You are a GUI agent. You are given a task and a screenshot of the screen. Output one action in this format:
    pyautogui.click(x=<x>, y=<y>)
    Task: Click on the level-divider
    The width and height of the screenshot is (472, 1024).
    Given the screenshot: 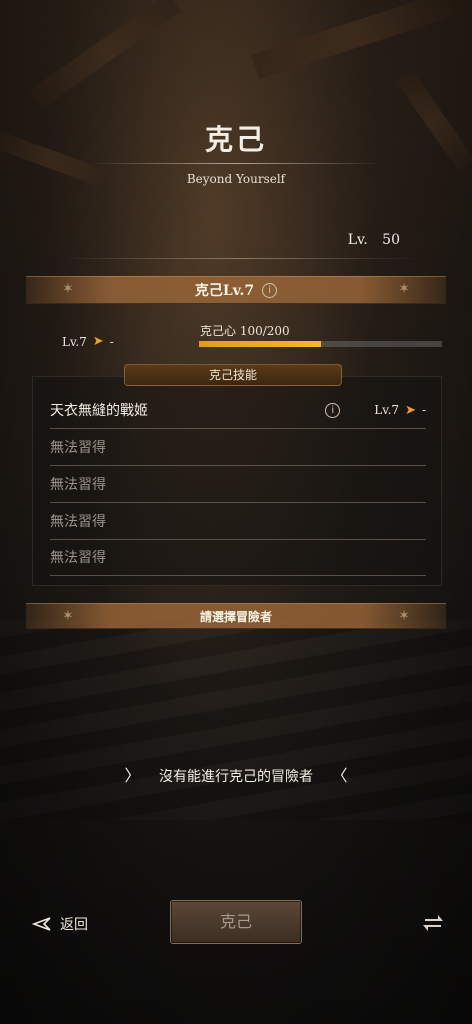 What is the action you would take?
    pyautogui.click(x=240, y=258)
    